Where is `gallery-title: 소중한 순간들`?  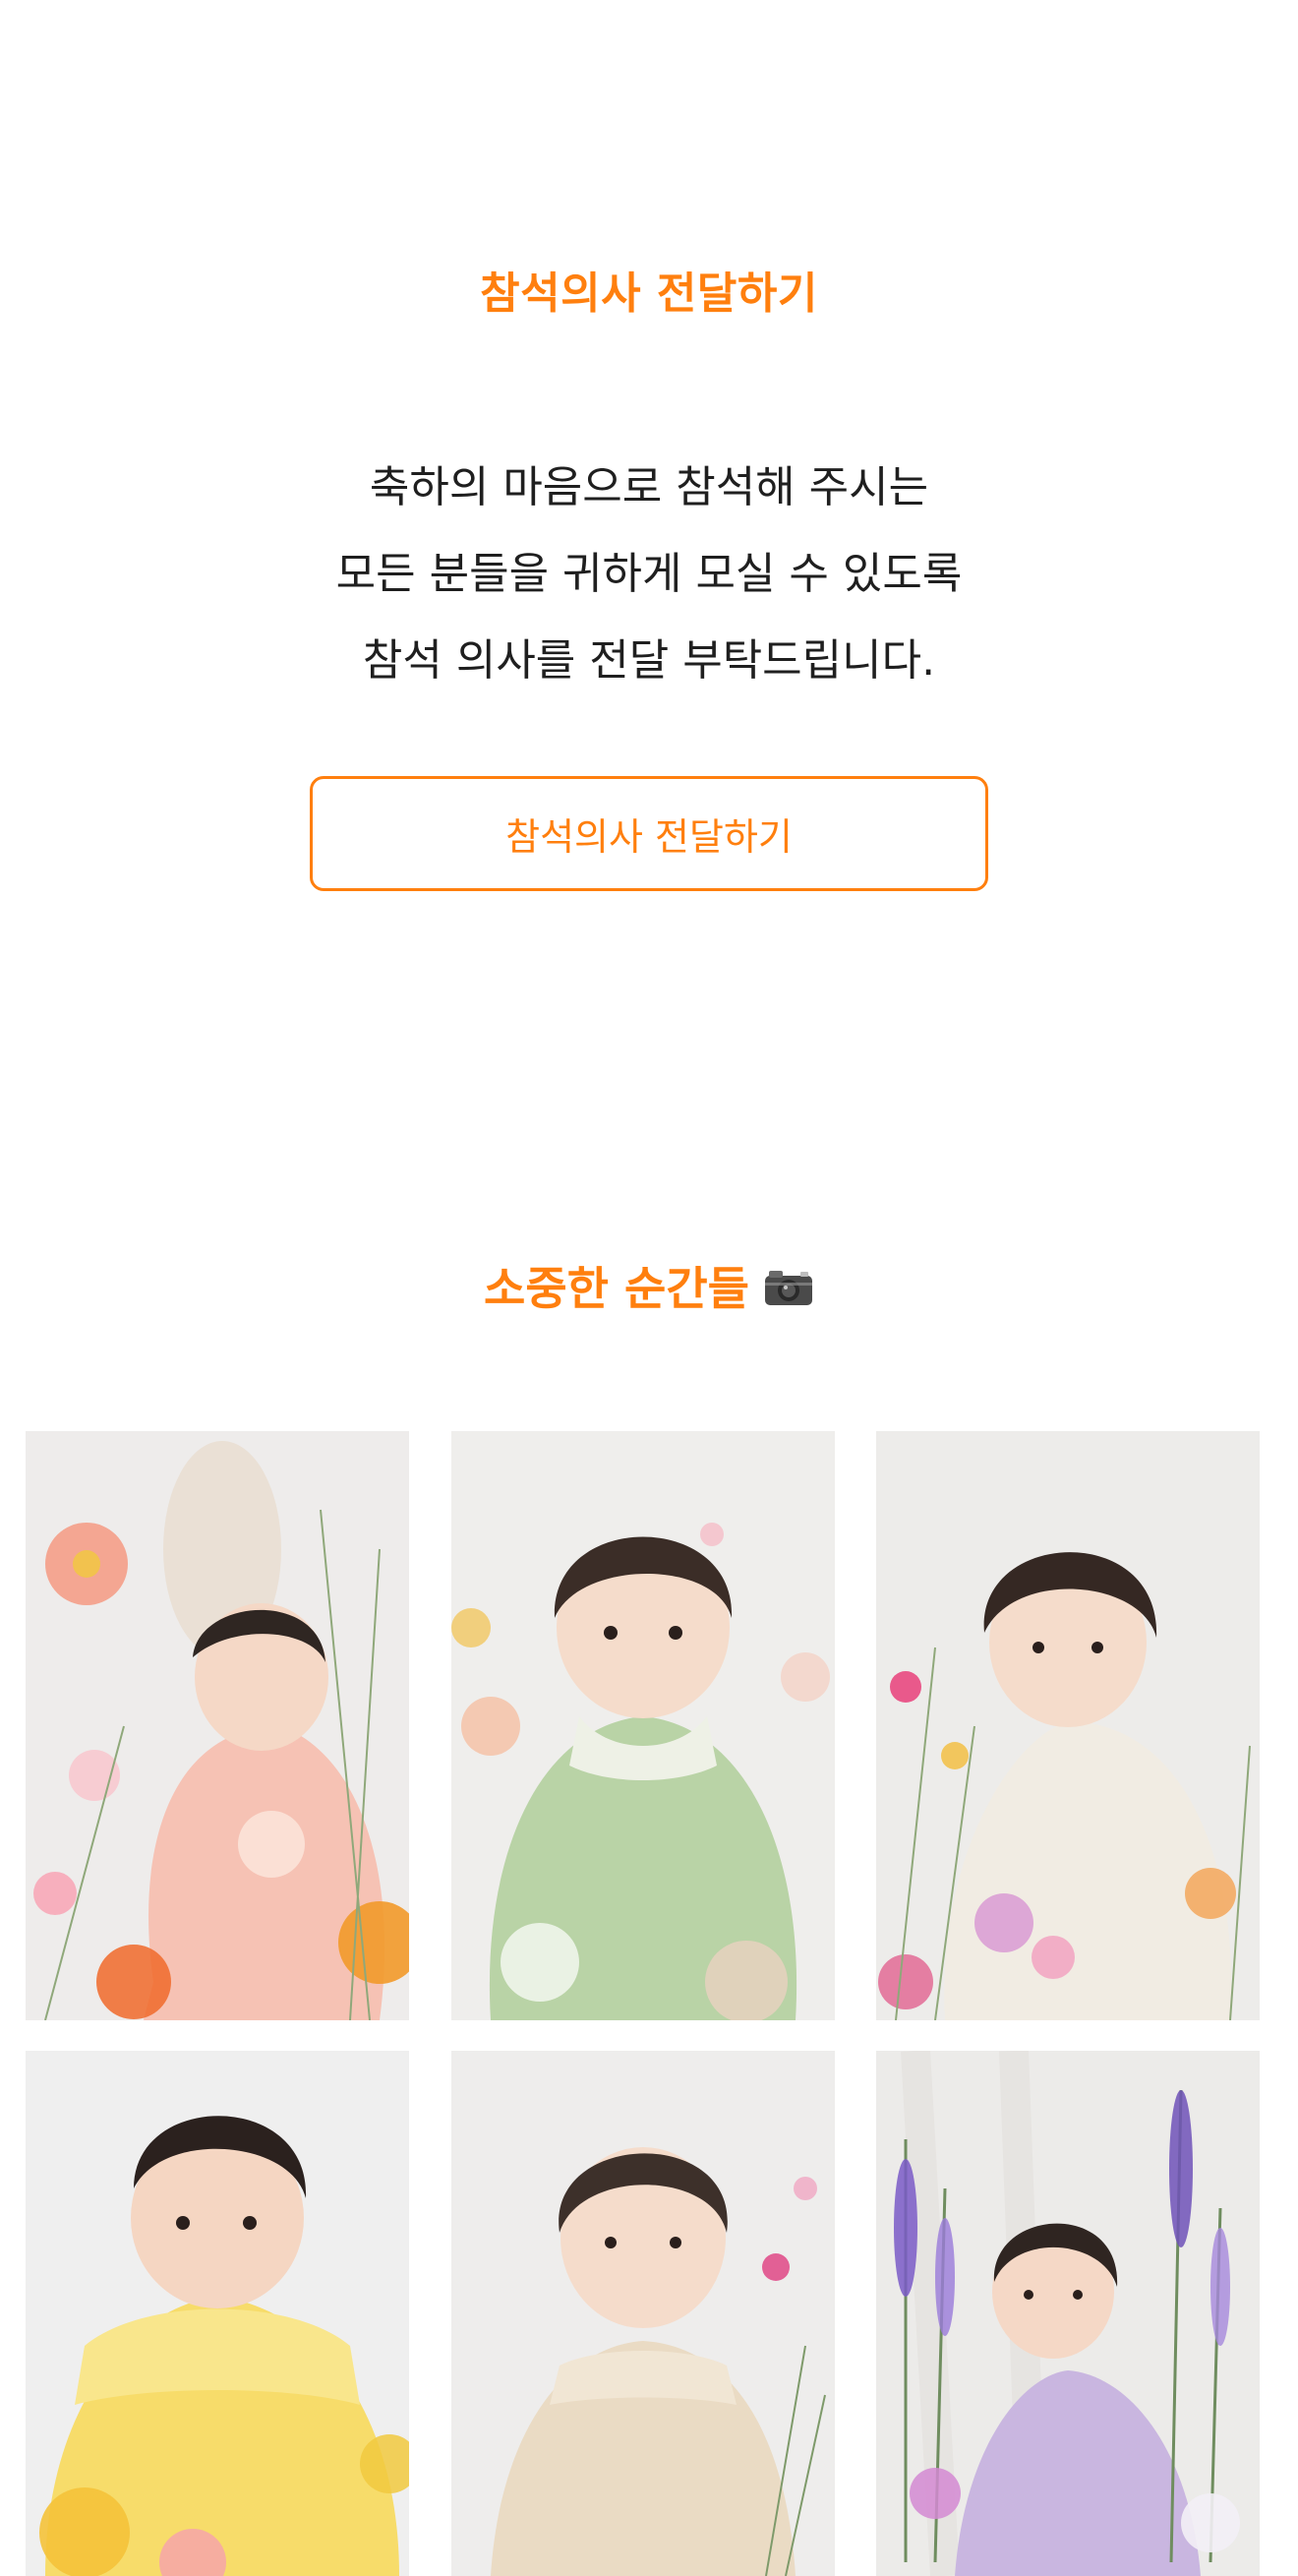
gallery-title: 소중한 순간들 is located at coordinates (649, 1285).